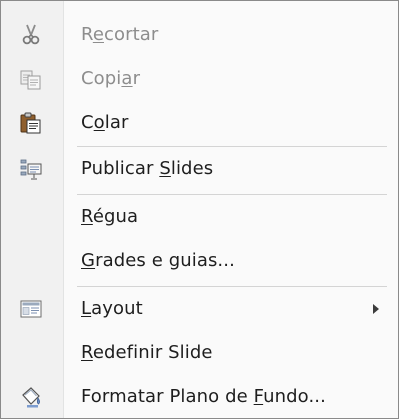 This screenshot has height=419, width=399. Describe the element at coordinates (31, 123) in the screenshot. I see `paste-icon` at that location.